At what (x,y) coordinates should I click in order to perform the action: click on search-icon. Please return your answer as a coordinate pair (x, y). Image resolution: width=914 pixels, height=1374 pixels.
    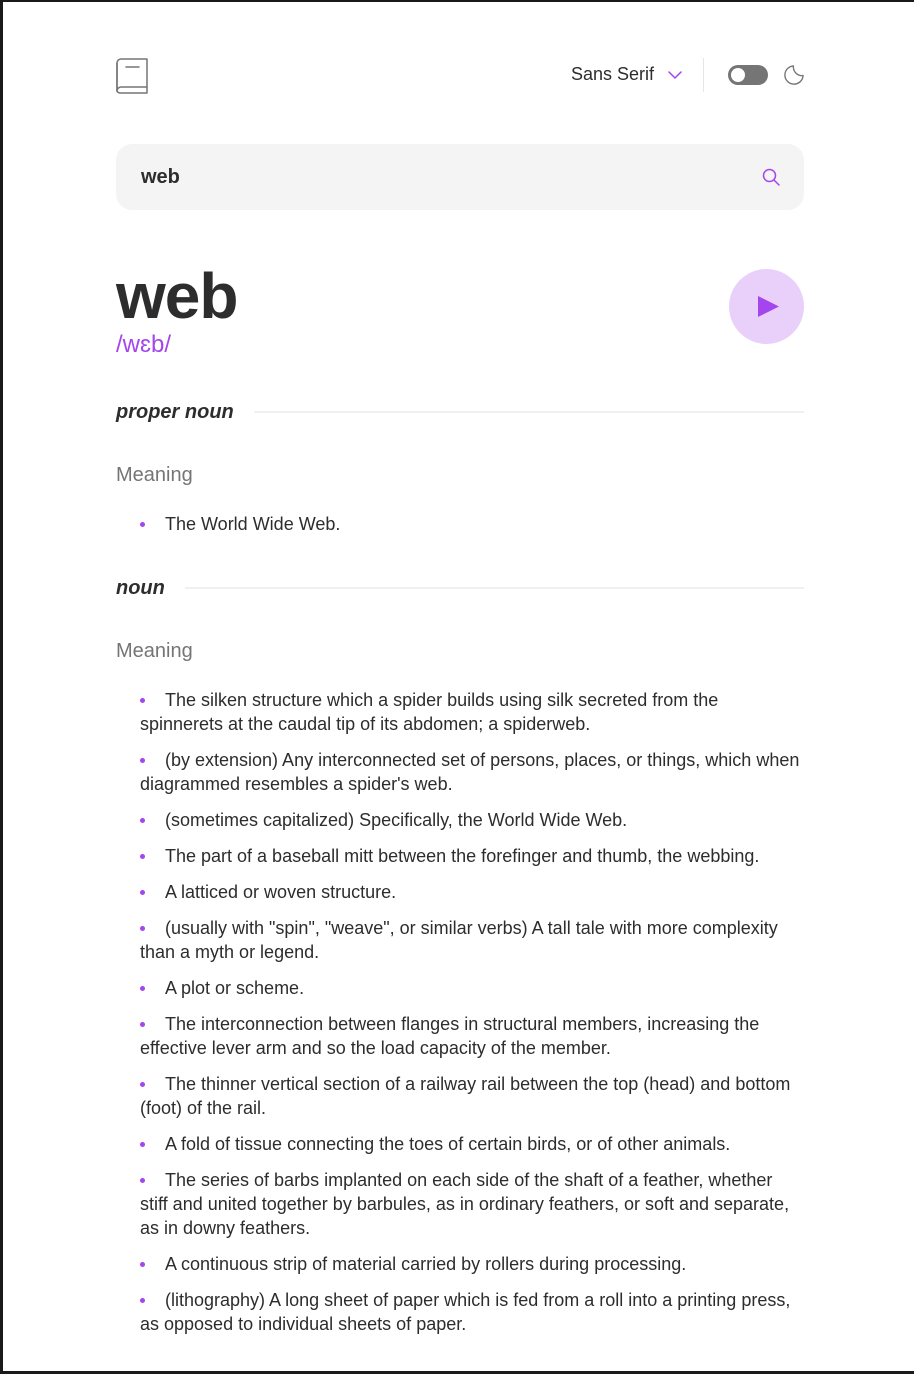
    Looking at the image, I should click on (771, 177).